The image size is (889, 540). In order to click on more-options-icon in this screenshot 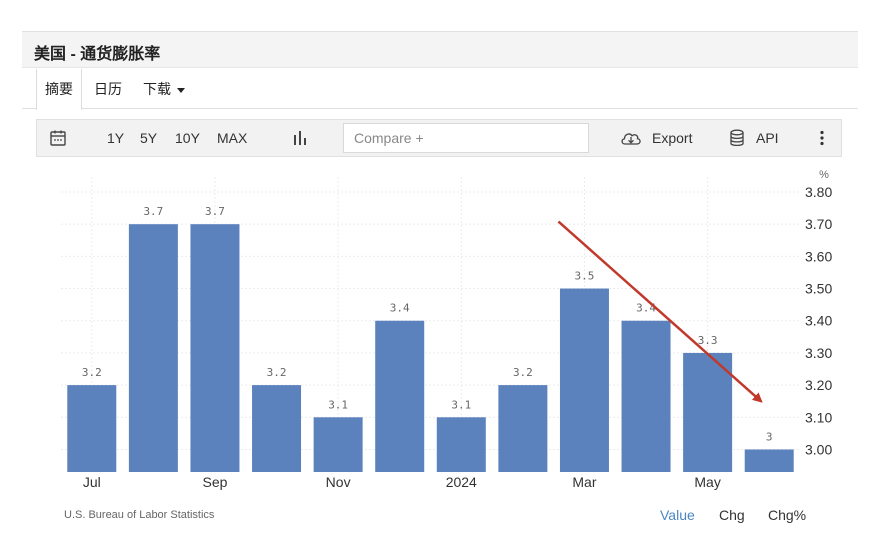, I will do `click(822, 138)`.